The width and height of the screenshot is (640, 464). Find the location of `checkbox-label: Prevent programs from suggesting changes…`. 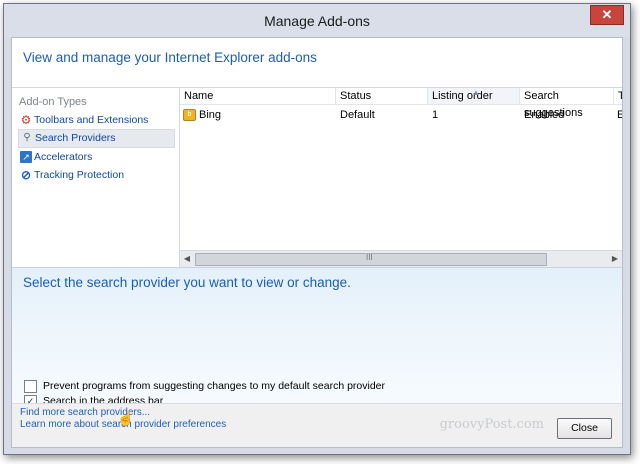

checkbox-label: Prevent programs from suggesting changes… is located at coordinates (214, 386).